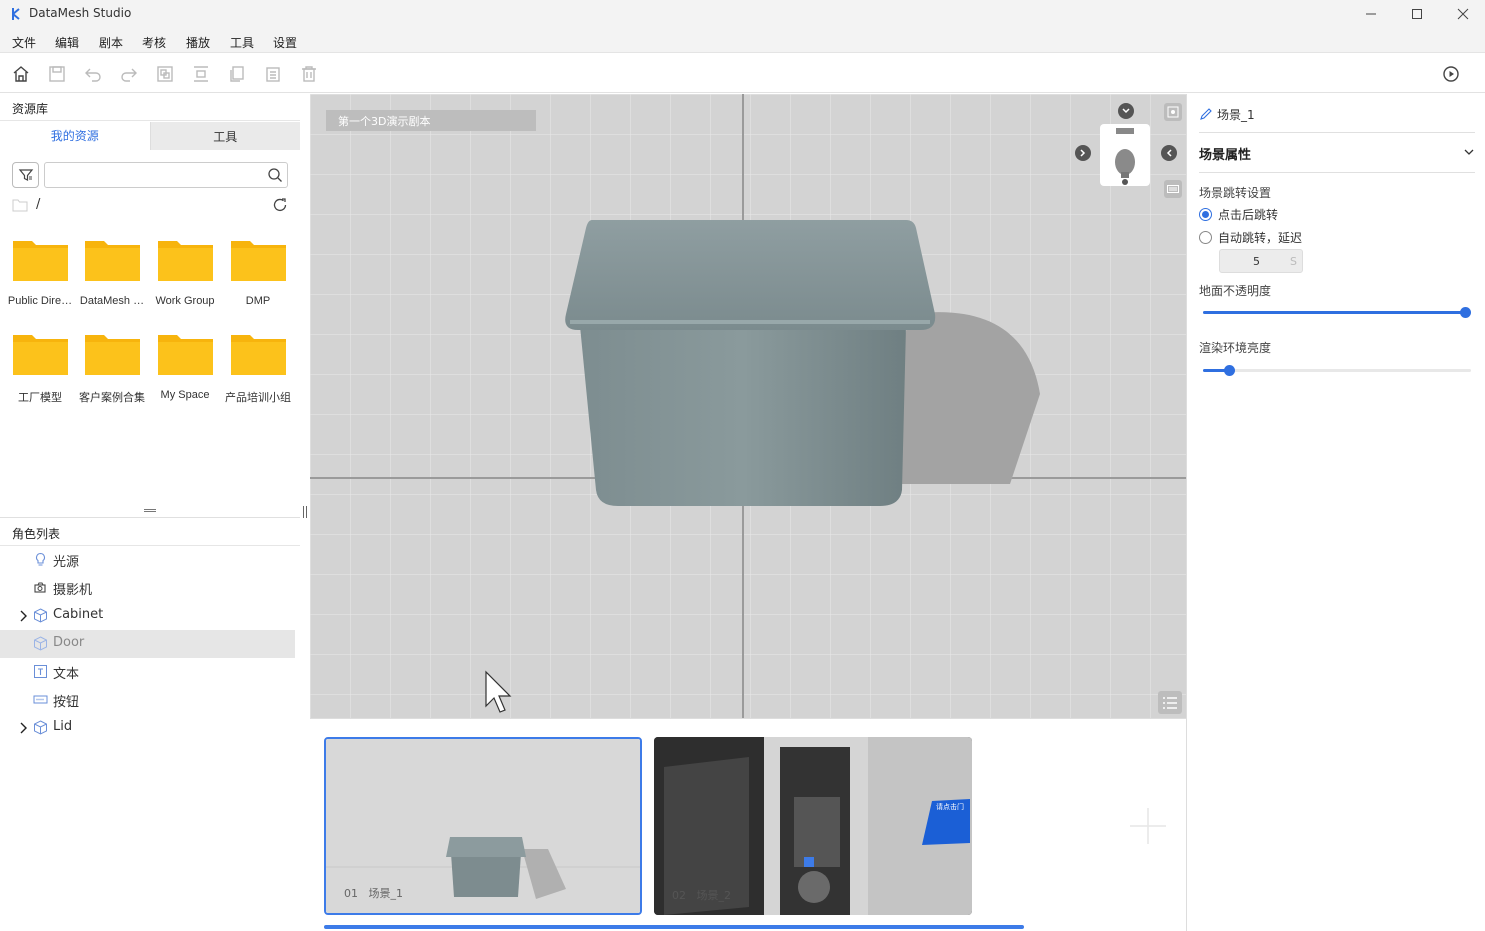 The height and width of the screenshot is (931, 1485). I want to click on scene-strip-scrollbar, so click(674, 927).